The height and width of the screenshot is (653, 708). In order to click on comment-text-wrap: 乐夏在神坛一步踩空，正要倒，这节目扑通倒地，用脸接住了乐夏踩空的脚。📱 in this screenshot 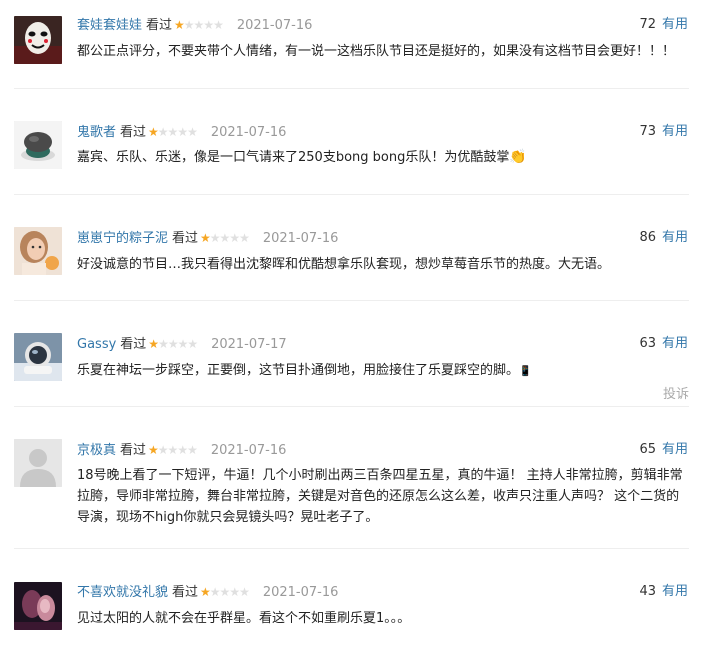, I will do `click(383, 370)`.